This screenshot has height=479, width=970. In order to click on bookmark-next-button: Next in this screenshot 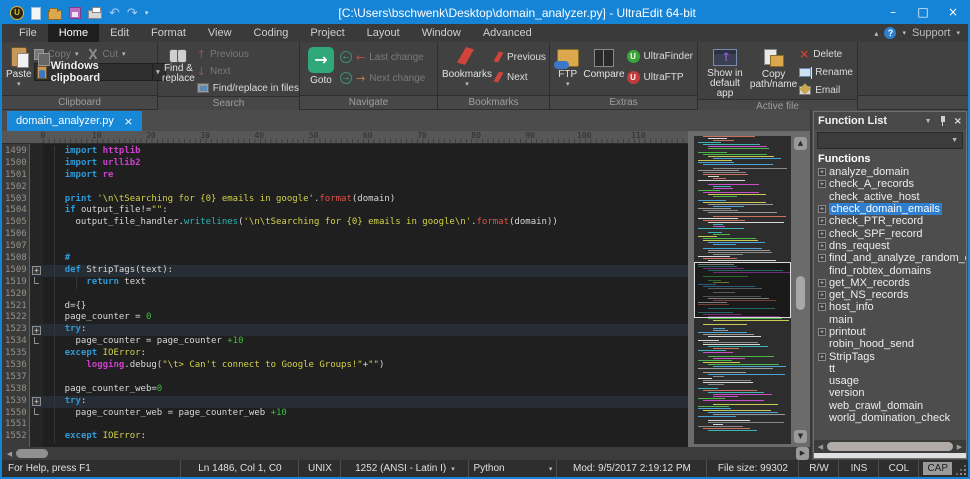, I will do `click(520, 77)`.